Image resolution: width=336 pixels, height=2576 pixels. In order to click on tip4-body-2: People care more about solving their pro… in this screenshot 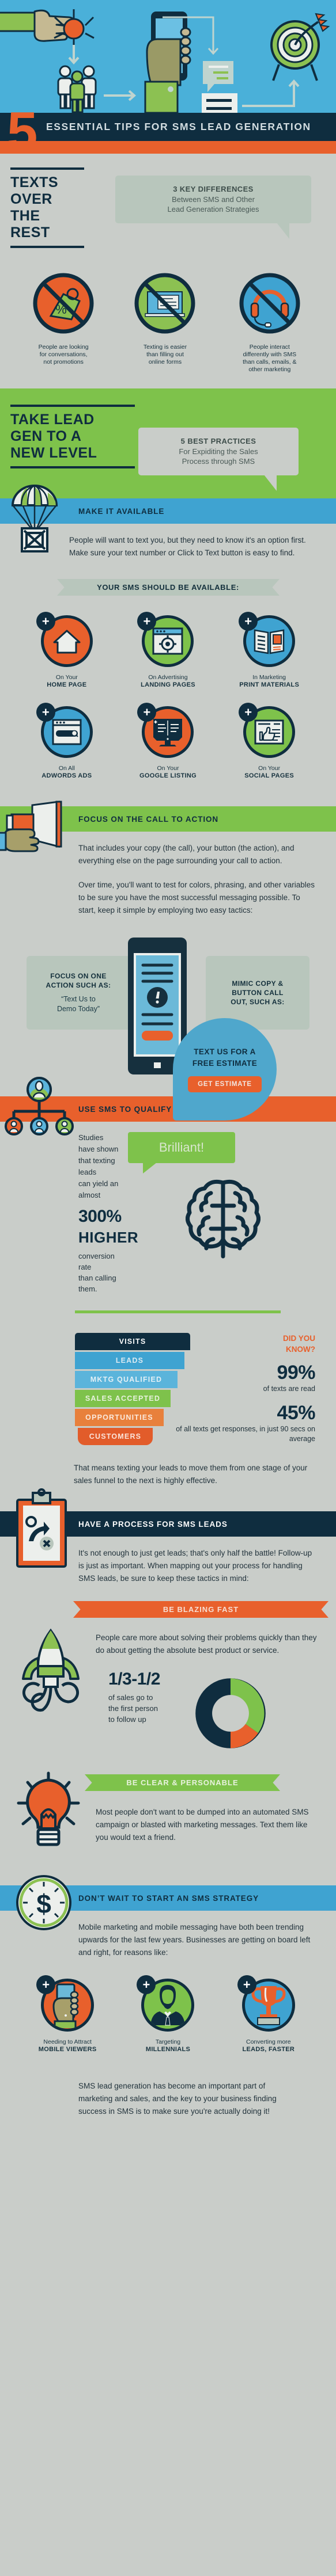, I will do `click(207, 1644)`.